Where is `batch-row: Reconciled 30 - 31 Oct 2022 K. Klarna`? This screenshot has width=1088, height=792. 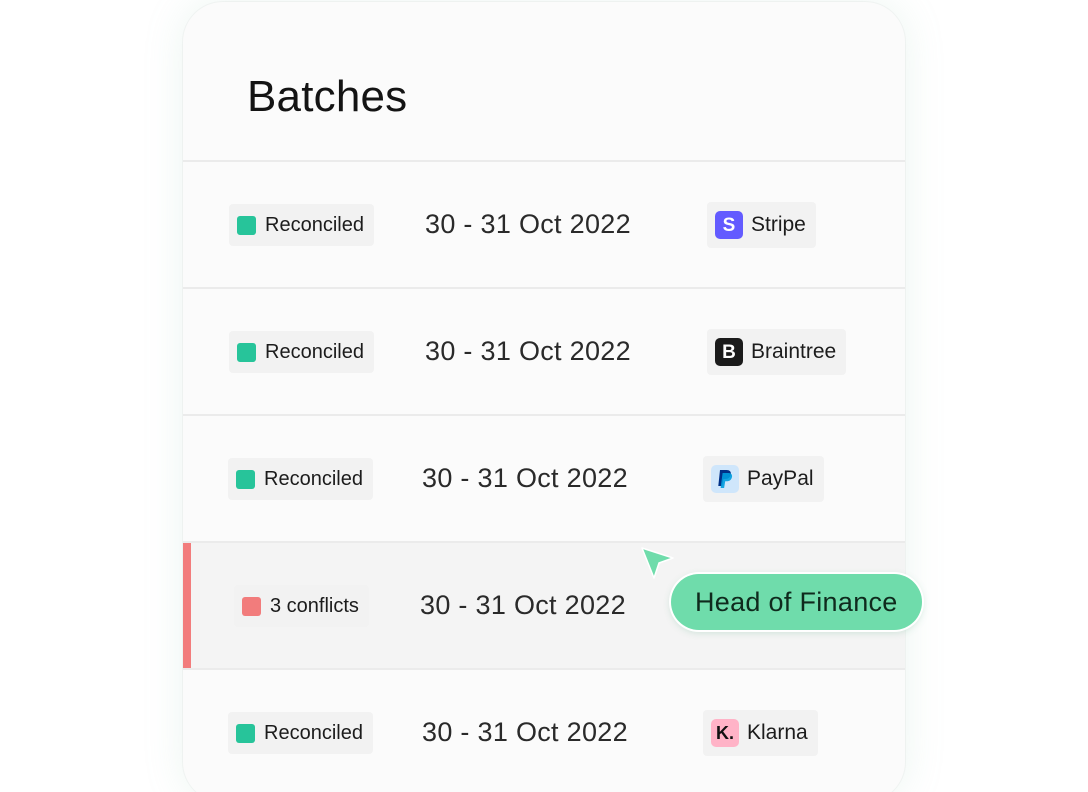 batch-row: Reconciled 30 - 31 Oct 2022 K. Klarna is located at coordinates (544, 731).